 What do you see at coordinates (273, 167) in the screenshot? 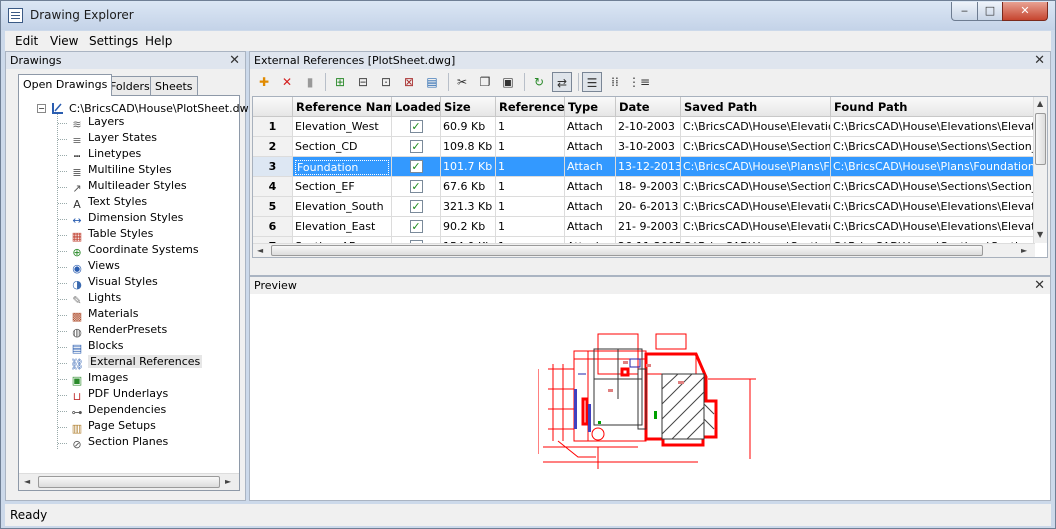
I see `row-number: 3` at bounding box center [273, 167].